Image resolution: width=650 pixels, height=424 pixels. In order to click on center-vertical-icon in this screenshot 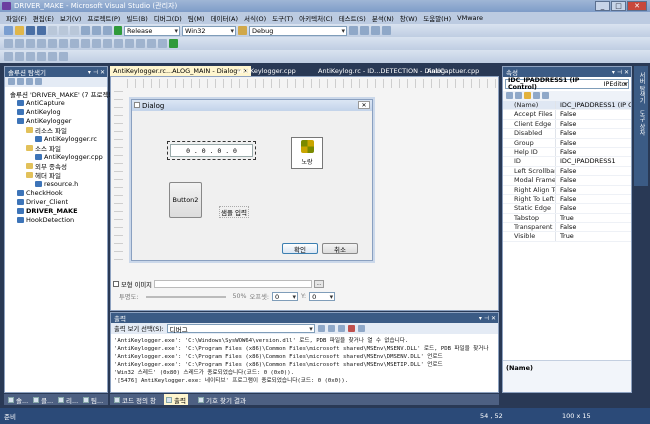, I will do `click(74, 43)`.